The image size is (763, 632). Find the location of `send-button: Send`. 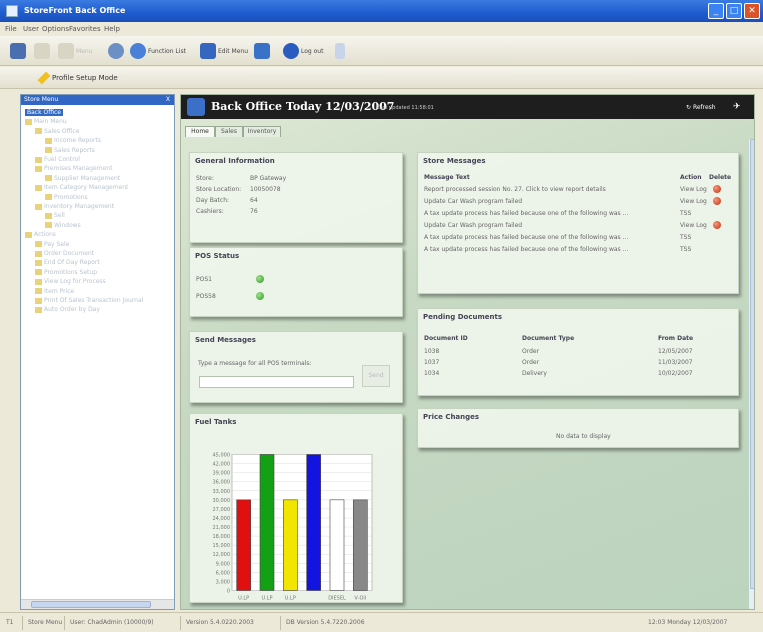

send-button: Send is located at coordinates (376, 376).